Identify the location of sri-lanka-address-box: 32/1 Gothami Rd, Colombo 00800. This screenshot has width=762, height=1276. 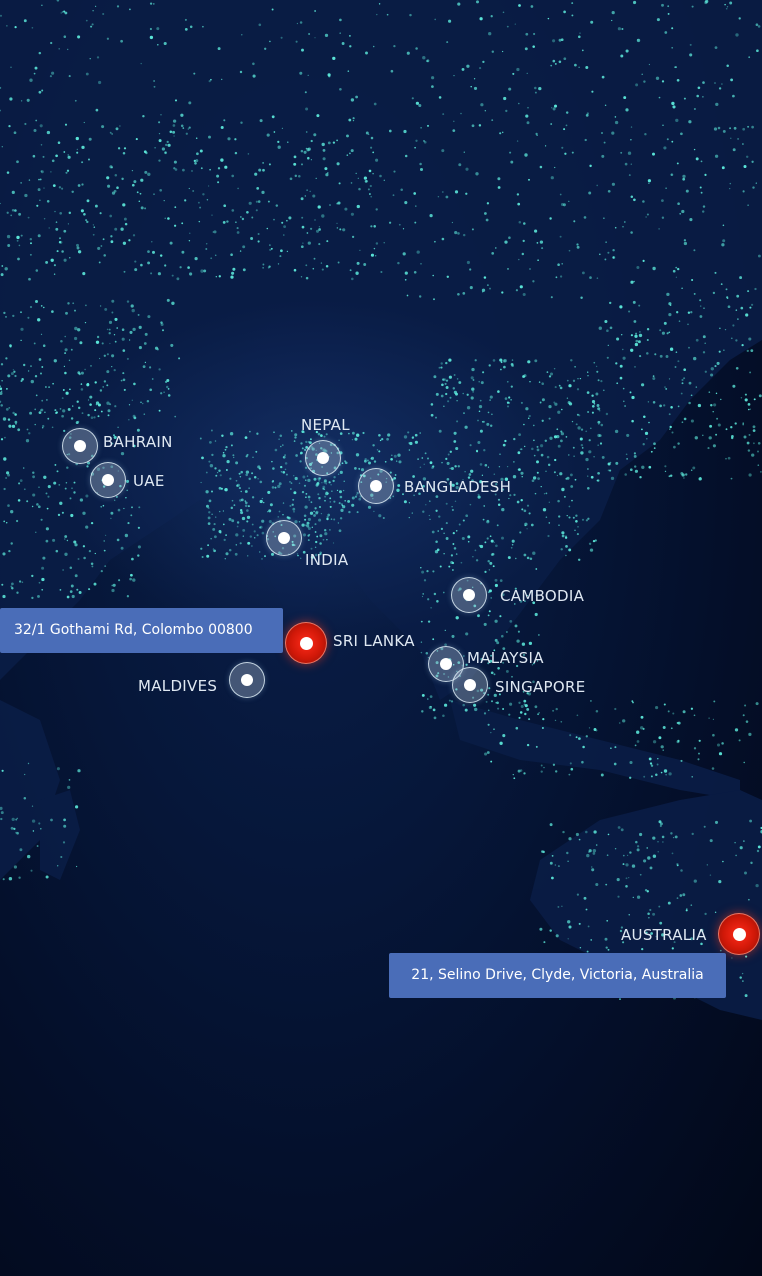
(141, 630).